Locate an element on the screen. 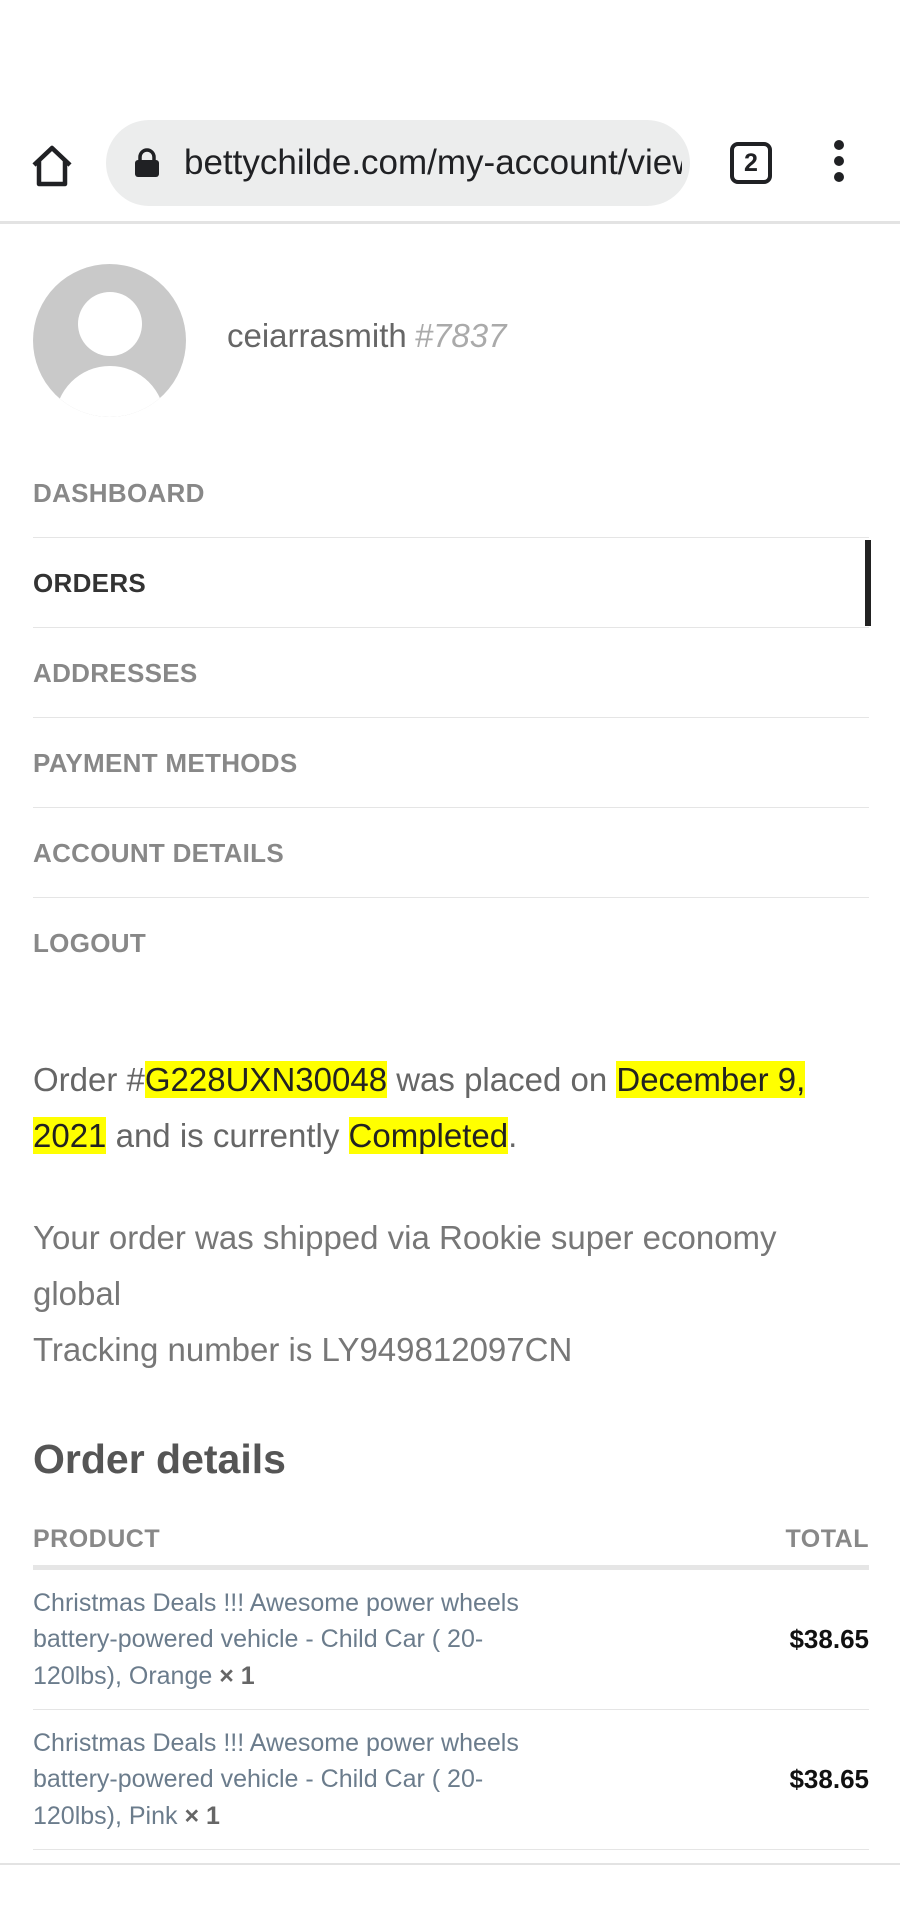  col-product: PRODUCT is located at coordinates (97, 1539).